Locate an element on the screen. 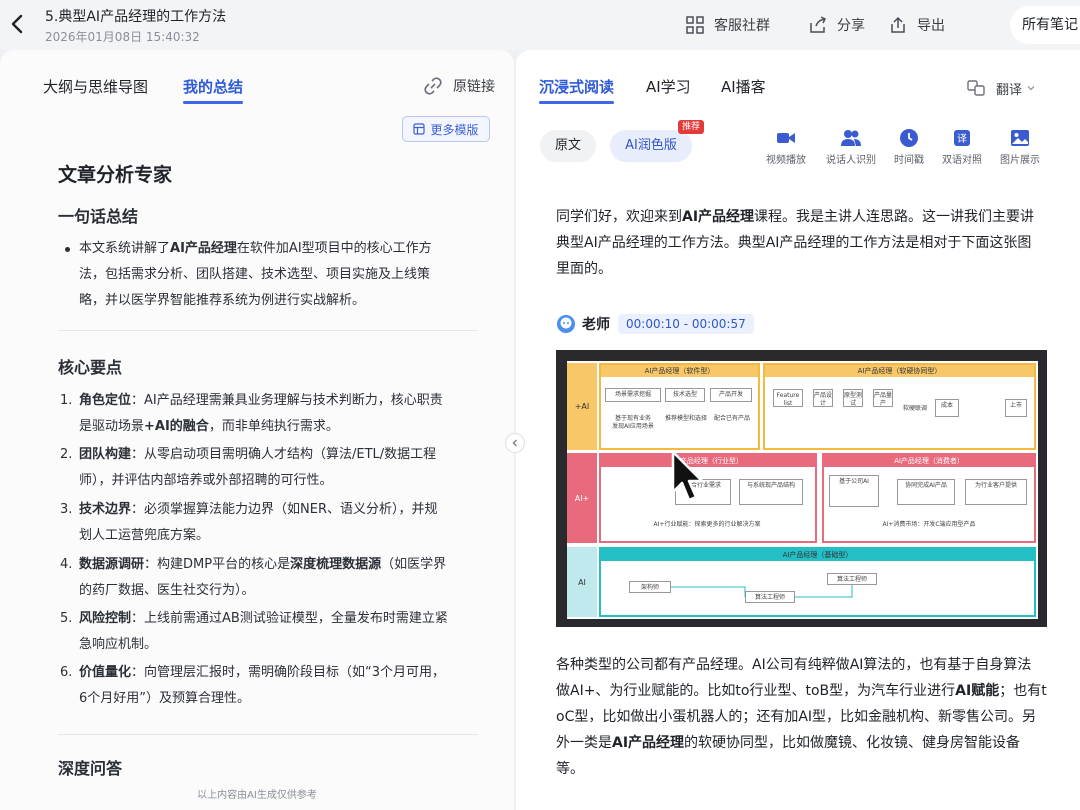 This screenshot has height=810, width=1080. more-templates-label: 更多模版 is located at coordinates (454, 129).